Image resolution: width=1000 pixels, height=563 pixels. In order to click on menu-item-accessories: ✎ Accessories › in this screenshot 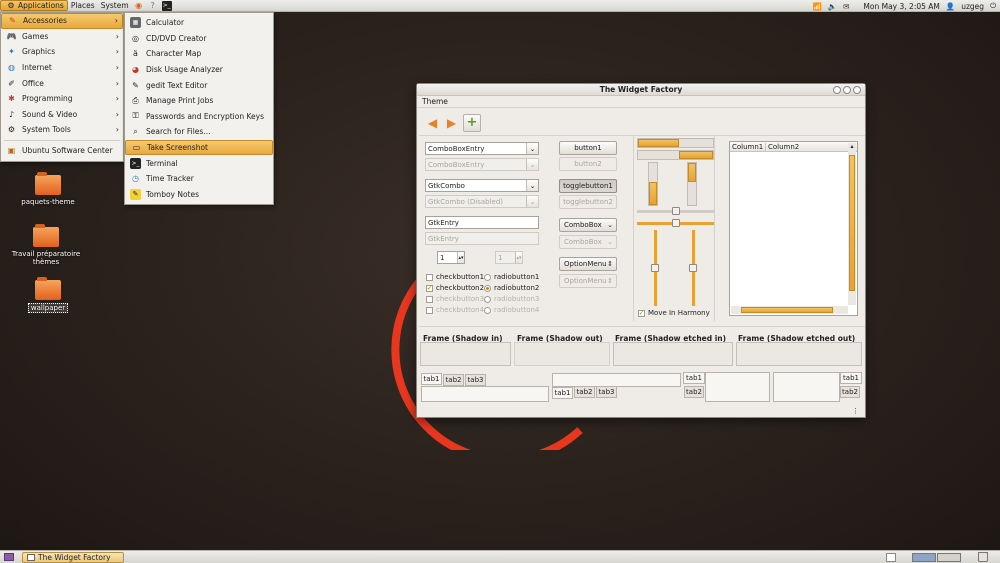, I will do `click(62, 21)`.